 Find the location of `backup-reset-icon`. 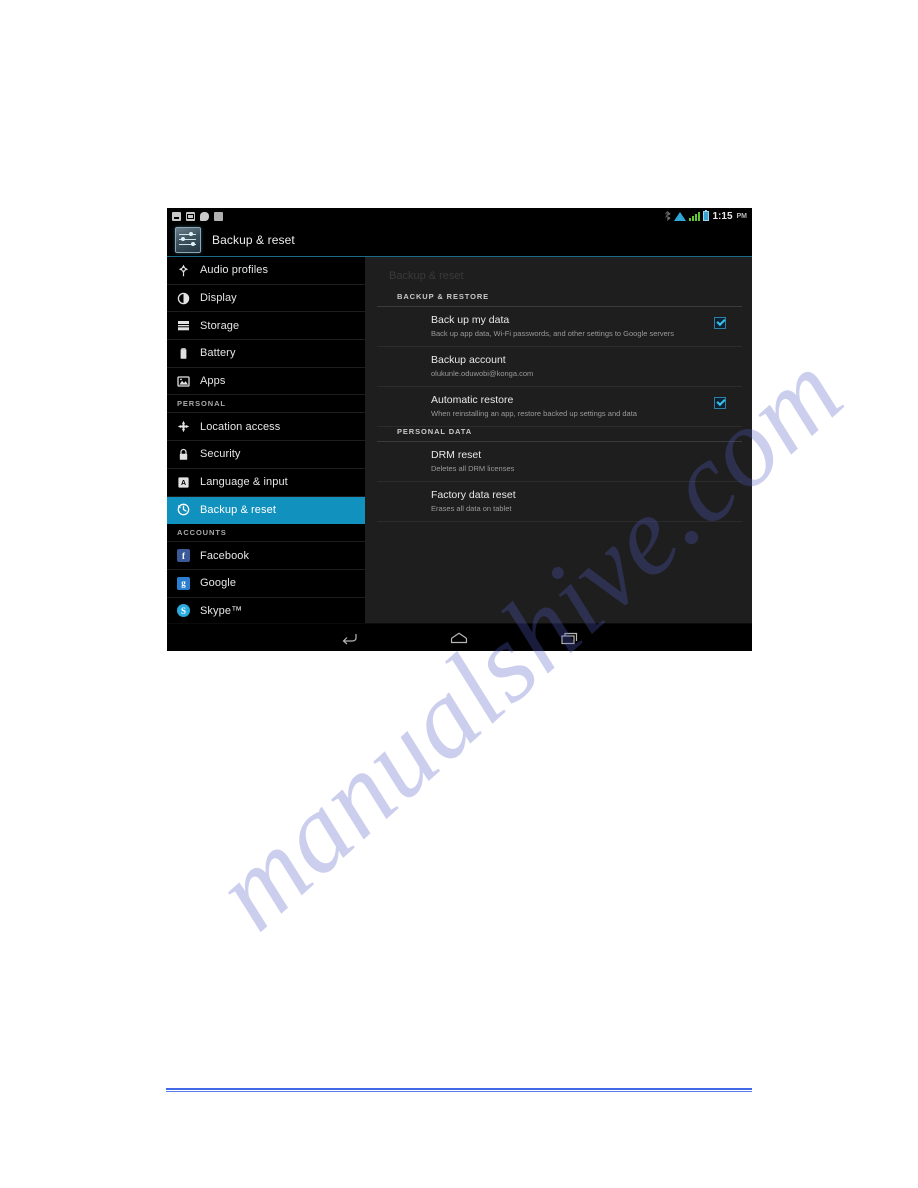

backup-reset-icon is located at coordinates (183, 509).